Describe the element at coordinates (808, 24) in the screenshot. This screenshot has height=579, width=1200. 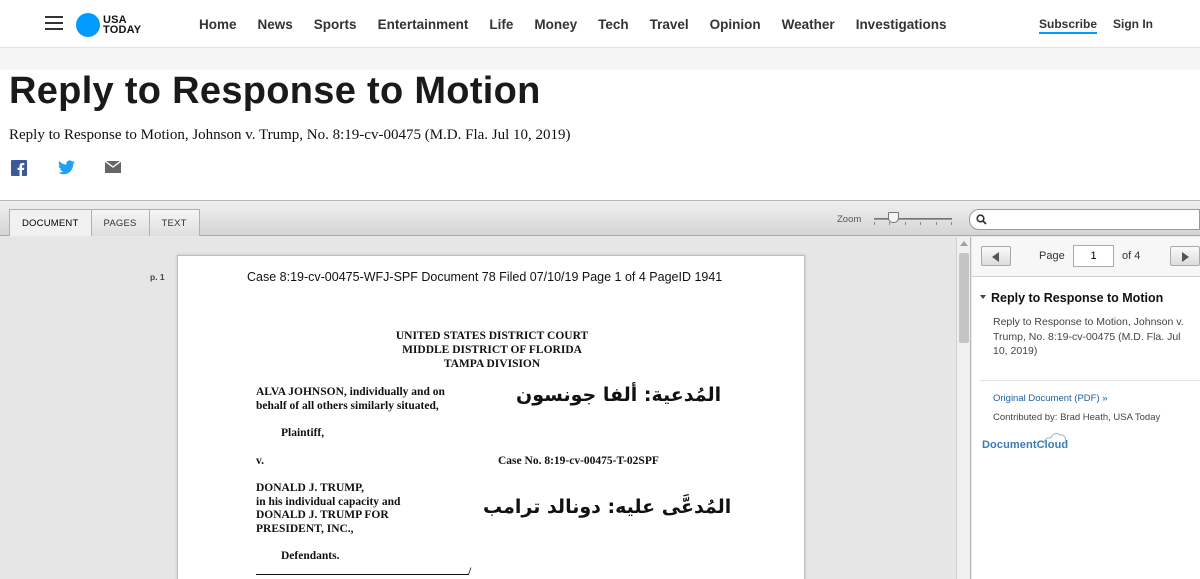
I see `nav-link-weather: Weather` at that location.